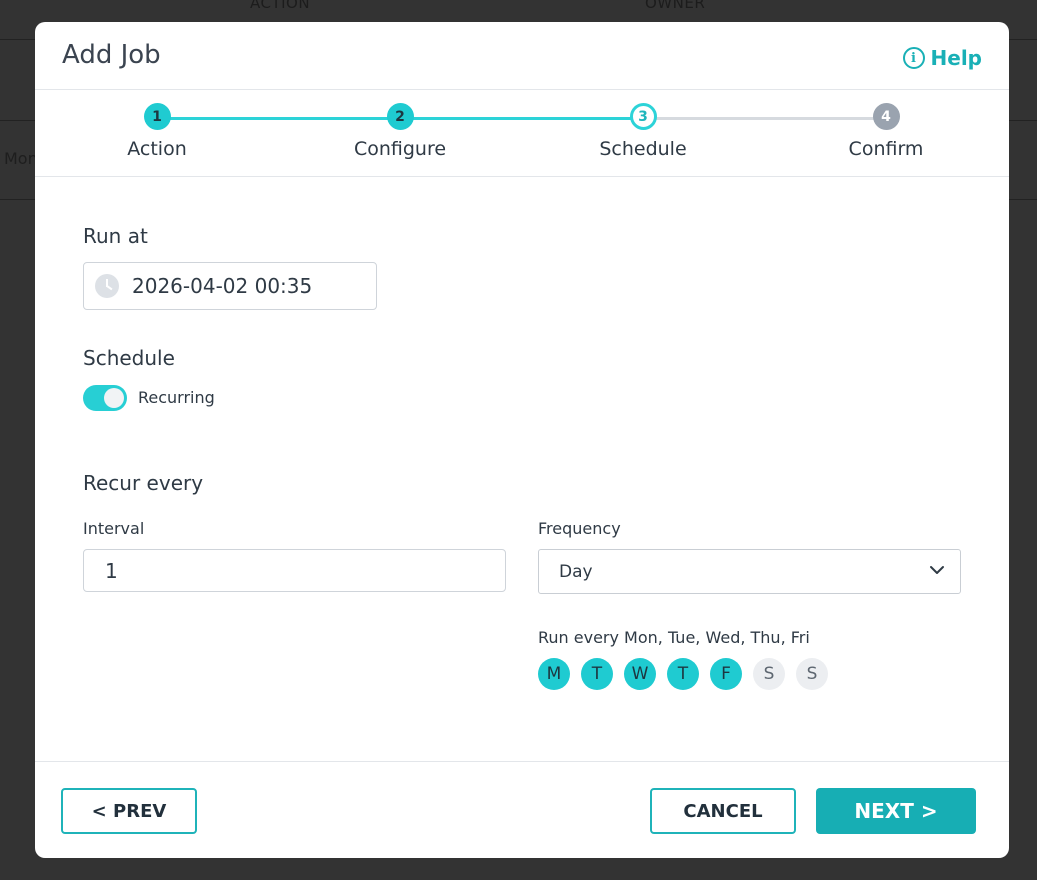 The image size is (1037, 880). I want to click on interval-label: Interval, so click(114, 528).